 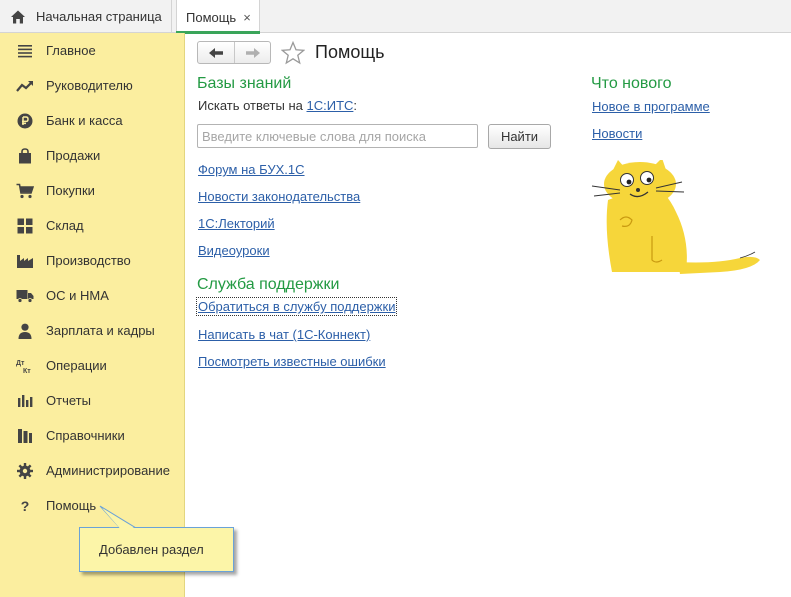 I want to click on callout-tooltip: Добавлен раздел, so click(x=156, y=549).